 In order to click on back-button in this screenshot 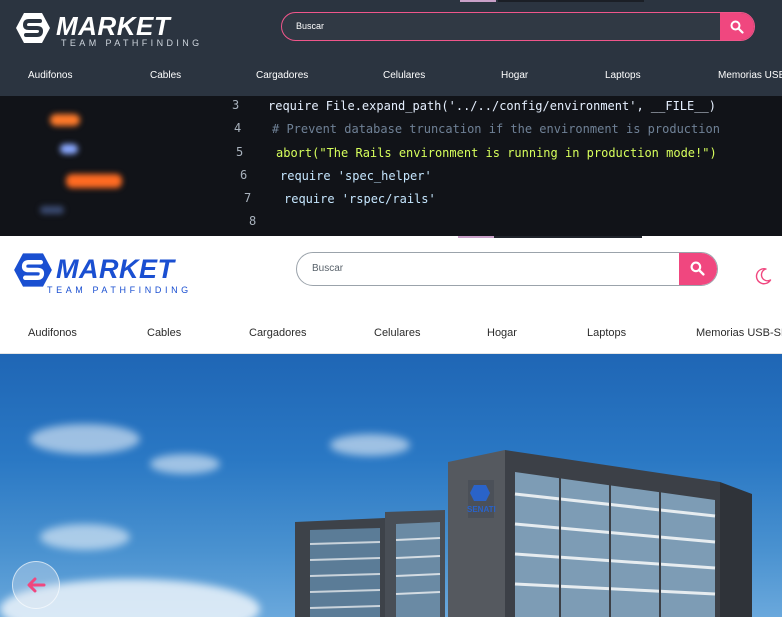, I will do `click(36, 585)`.